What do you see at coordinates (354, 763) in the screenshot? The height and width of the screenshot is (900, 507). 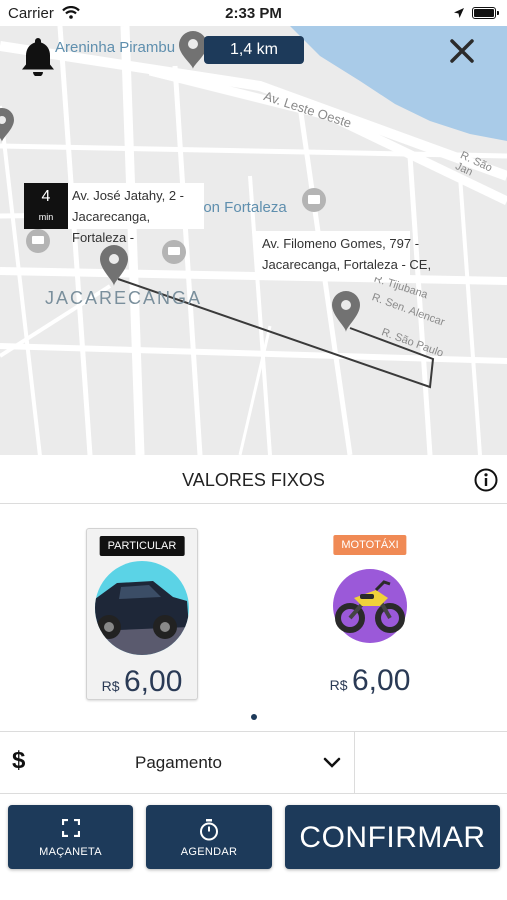 I see `divider` at bounding box center [354, 763].